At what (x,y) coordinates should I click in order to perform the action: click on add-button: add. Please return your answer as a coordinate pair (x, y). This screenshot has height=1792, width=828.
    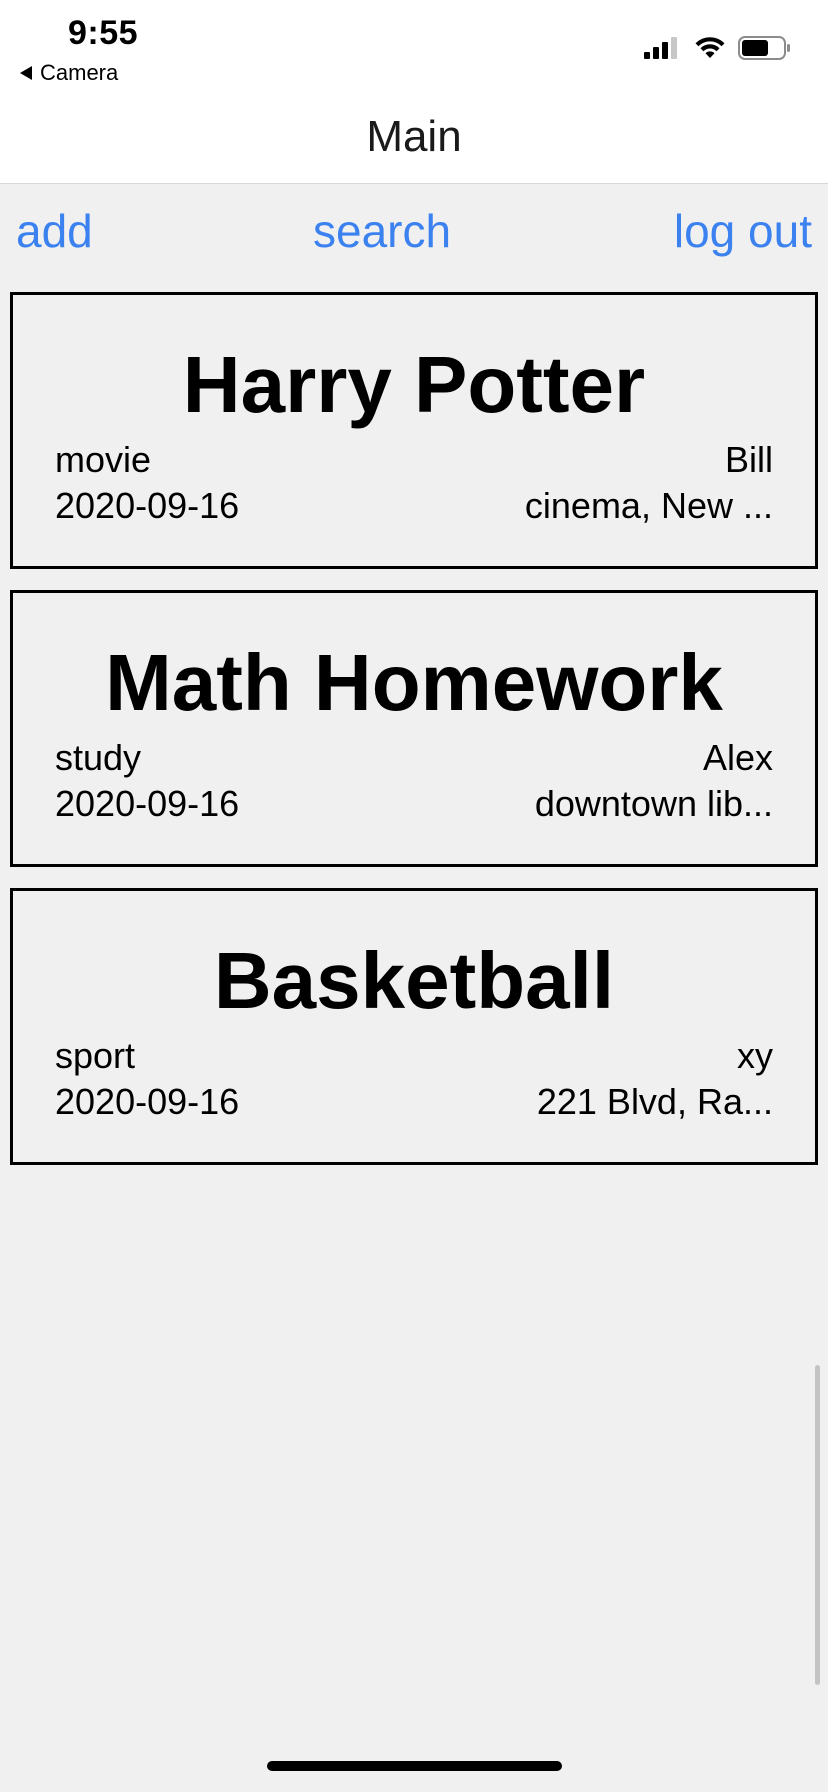
    Looking at the image, I should click on (54, 231).